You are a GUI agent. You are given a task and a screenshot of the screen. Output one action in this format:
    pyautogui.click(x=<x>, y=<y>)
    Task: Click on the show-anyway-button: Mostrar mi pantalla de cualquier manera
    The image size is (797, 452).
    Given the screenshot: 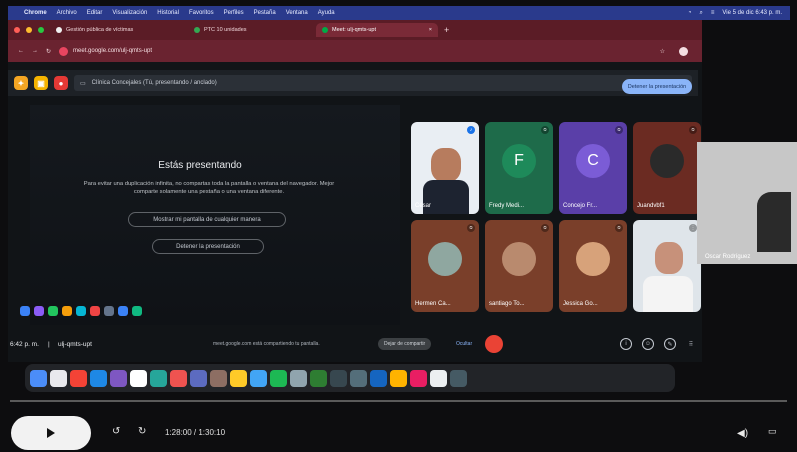 What is the action you would take?
    pyautogui.click(x=207, y=219)
    